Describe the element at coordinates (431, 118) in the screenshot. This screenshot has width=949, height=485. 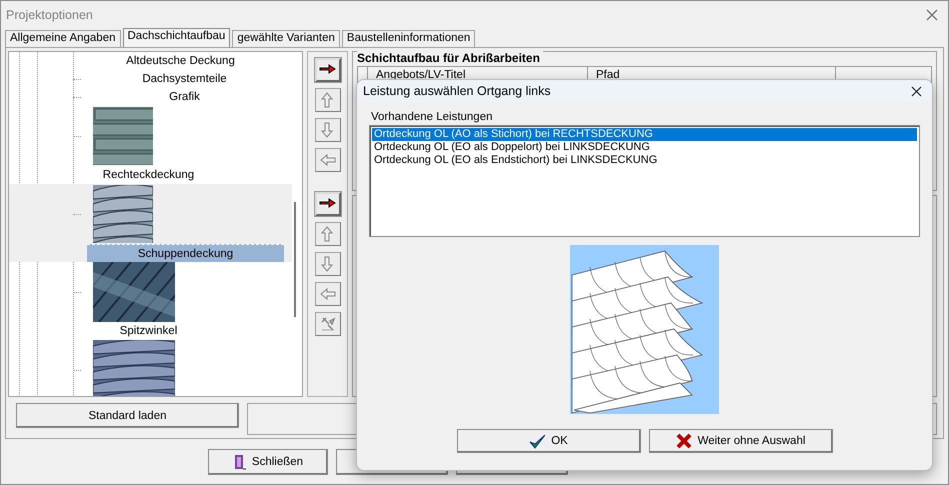
I see `list-label: Vorhandene Leistungen` at that location.